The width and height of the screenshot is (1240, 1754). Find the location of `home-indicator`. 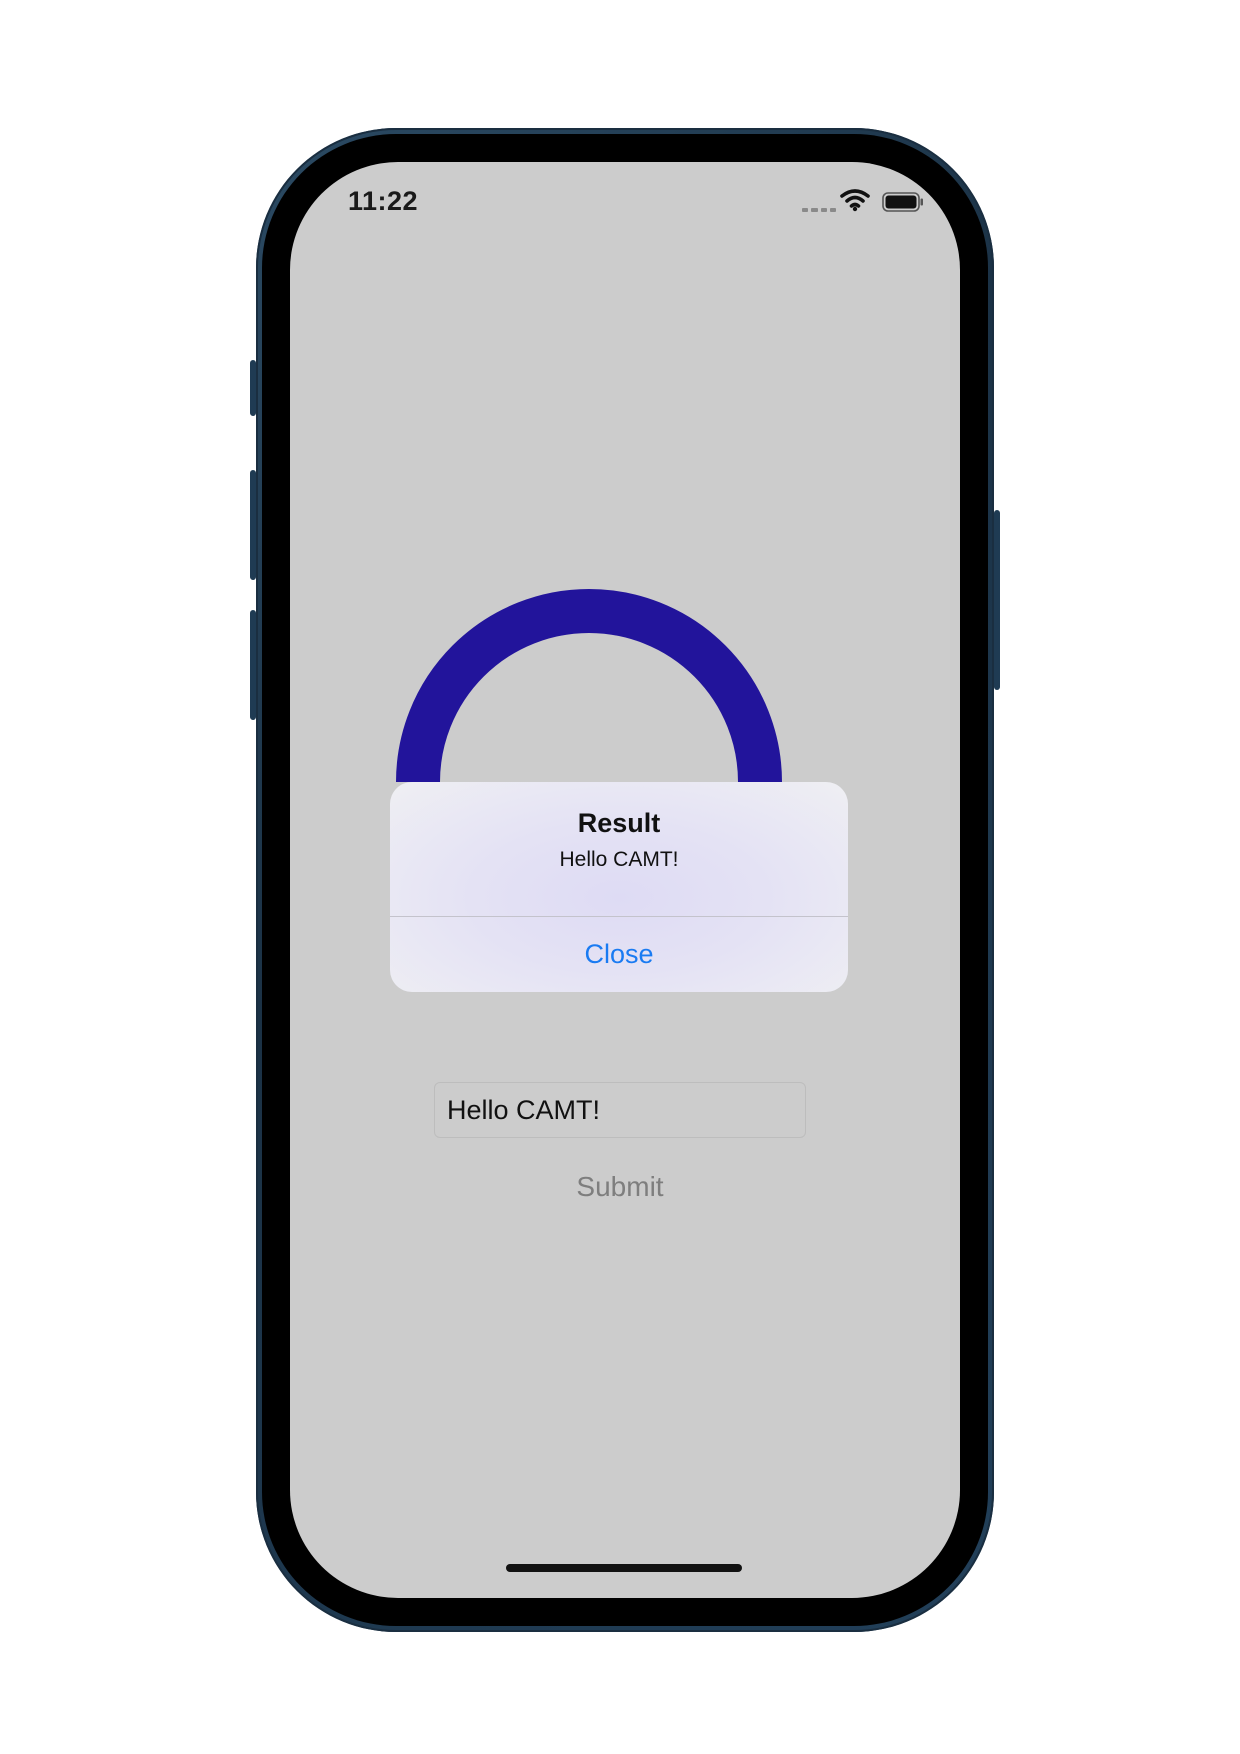

home-indicator is located at coordinates (624, 1568).